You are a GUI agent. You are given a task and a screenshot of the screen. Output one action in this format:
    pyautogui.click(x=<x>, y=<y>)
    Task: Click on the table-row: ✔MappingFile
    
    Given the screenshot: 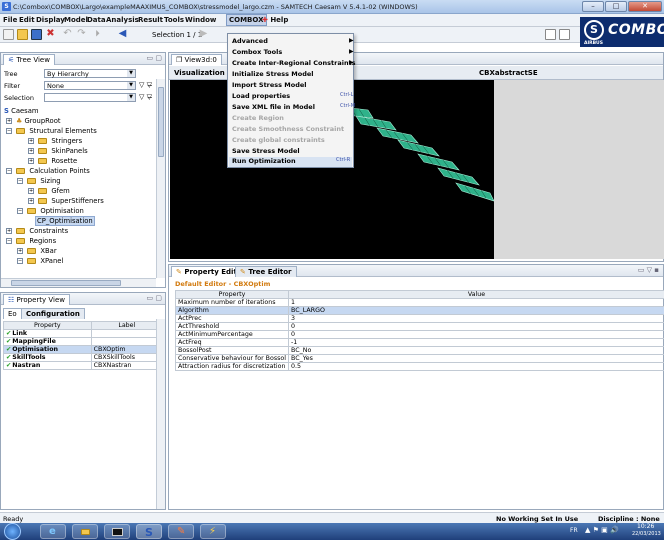 What is the action you would take?
    pyautogui.click(x=83, y=341)
    